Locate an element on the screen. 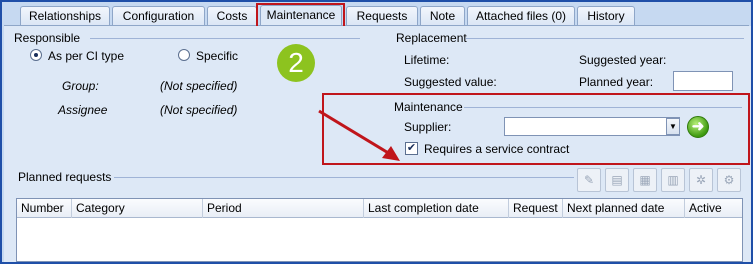 The width and height of the screenshot is (753, 264). replacement-title: Replacement is located at coordinates (431, 38).